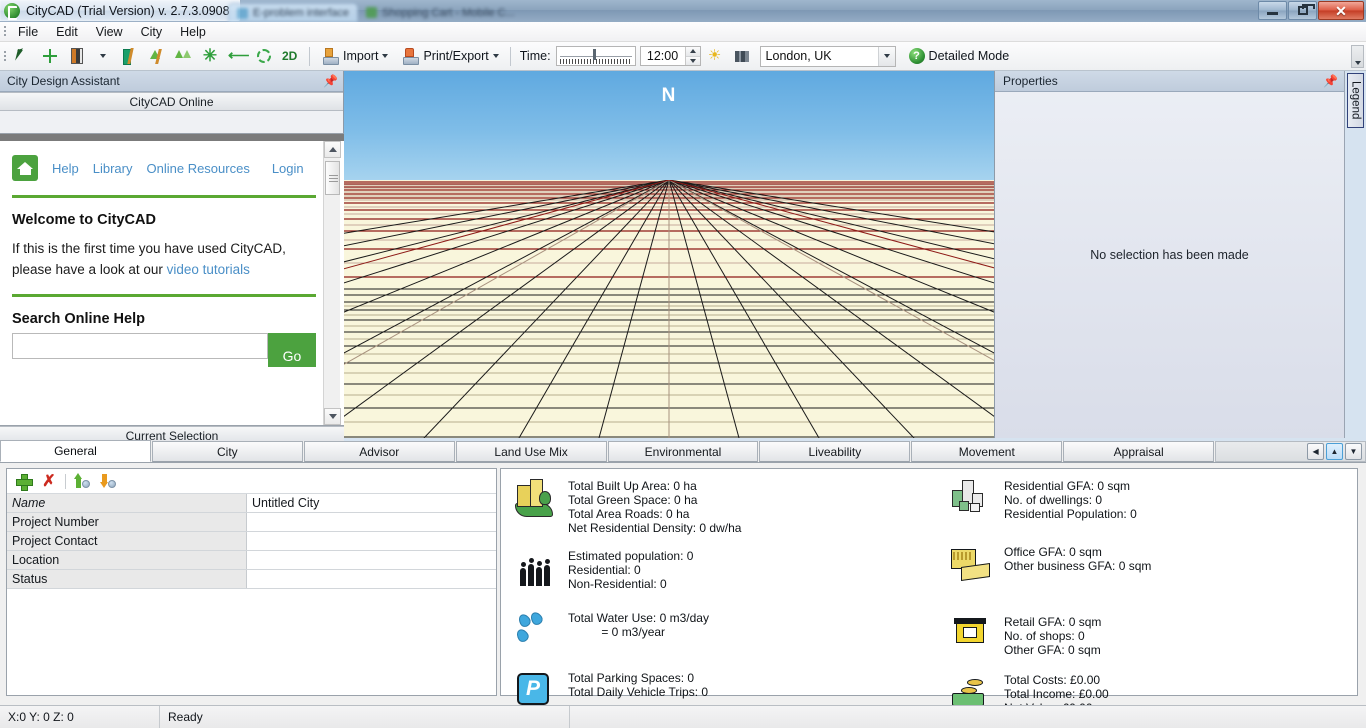 This screenshot has height=728, width=1366. What do you see at coordinates (198, 168) in the screenshot?
I see `link-online-resources: Online Resources` at bounding box center [198, 168].